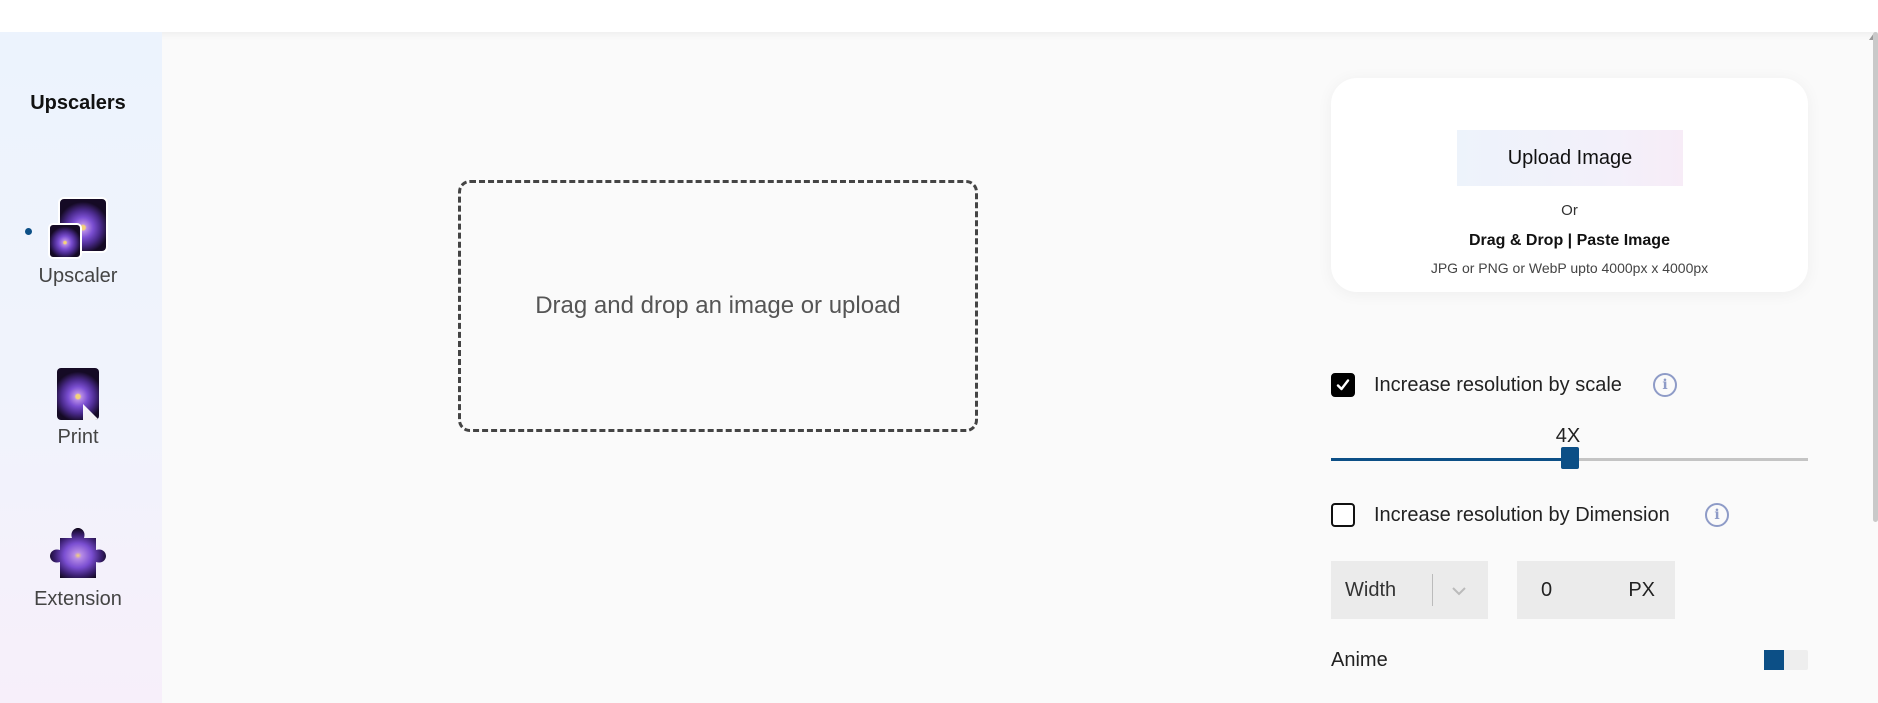  I want to click on select-divider, so click(1432, 590).